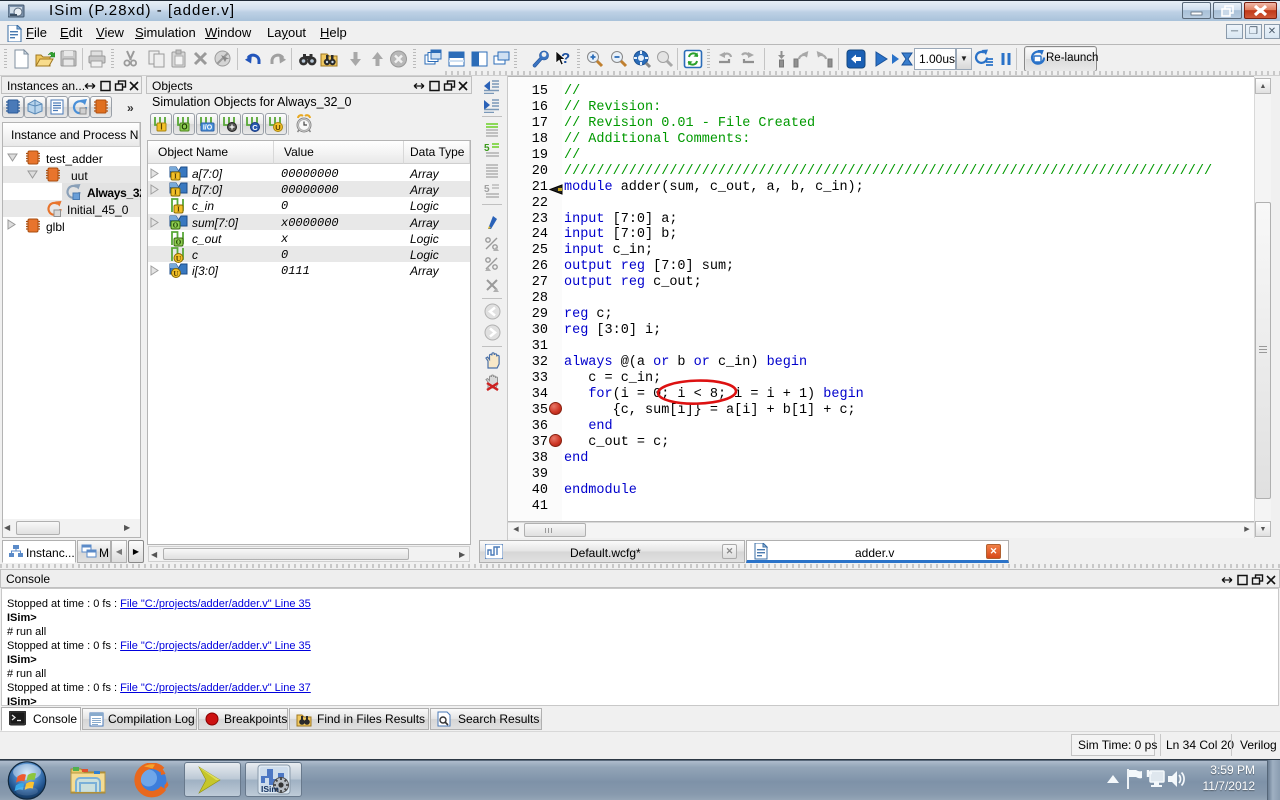 This screenshot has height=800, width=1280. Describe the element at coordinates (208, 128) in the screenshot. I see `svg-text: I/O` at that location.